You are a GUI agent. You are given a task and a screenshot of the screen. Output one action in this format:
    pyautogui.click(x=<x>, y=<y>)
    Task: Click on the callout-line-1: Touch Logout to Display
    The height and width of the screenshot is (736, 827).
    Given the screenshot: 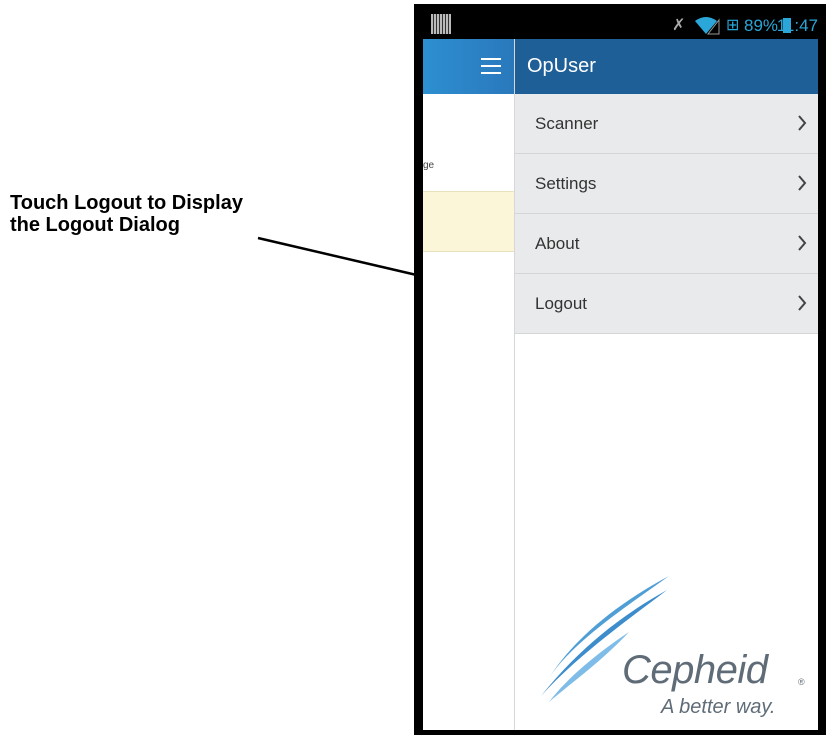 What is the action you would take?
    pyautogui.click(x=126, y=203)
    